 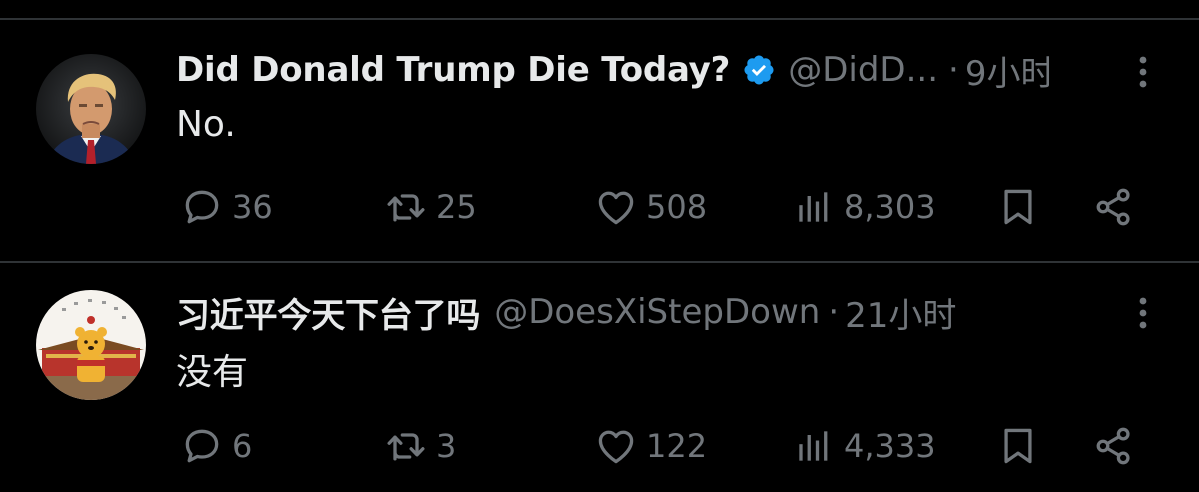 I want to click on like-count: 122, so click(x=677, y=446).